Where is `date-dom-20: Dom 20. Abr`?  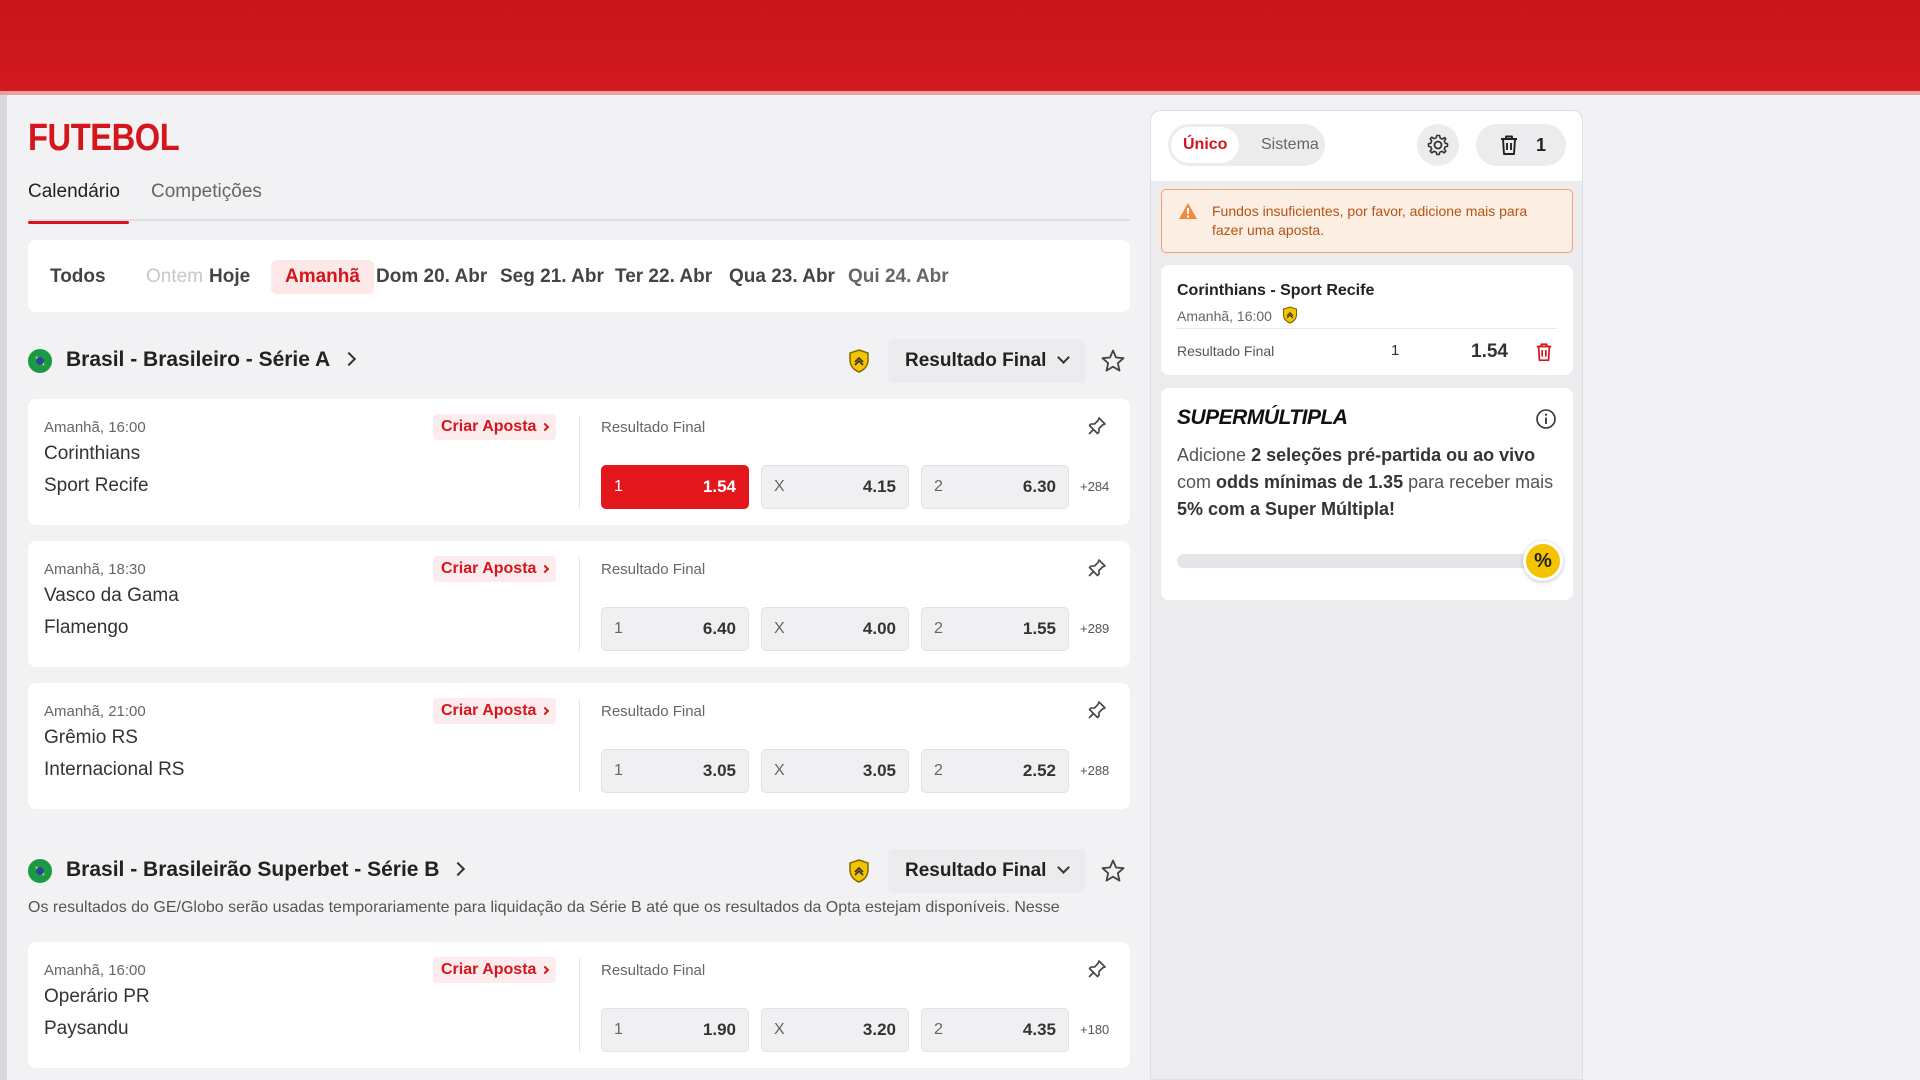
date-dom-20: Dom 20. Abr is located at coordinates (431, 277).